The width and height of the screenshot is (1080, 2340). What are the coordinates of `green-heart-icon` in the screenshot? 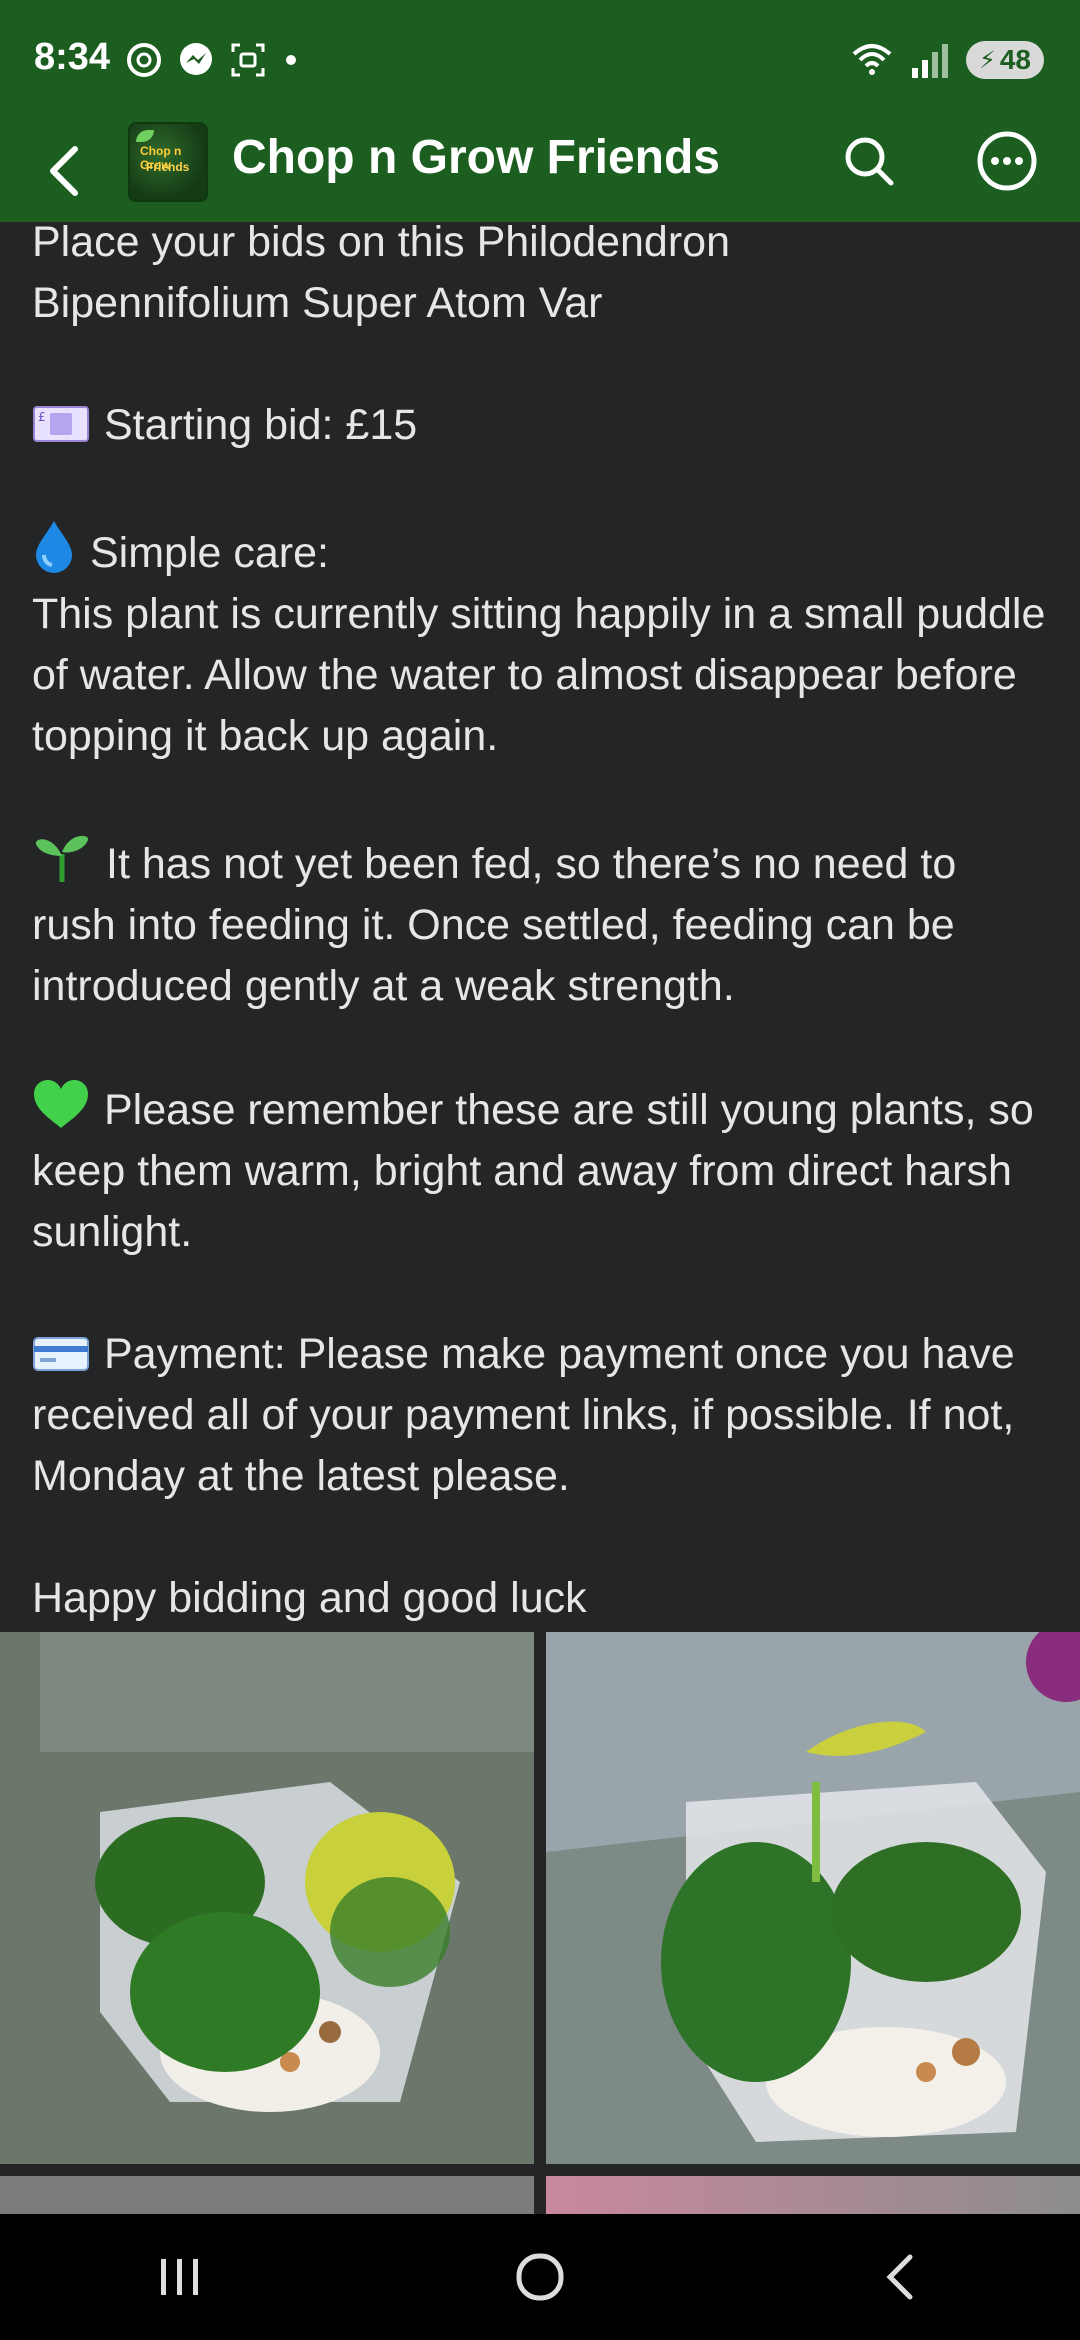 It's located at (61, 1104).